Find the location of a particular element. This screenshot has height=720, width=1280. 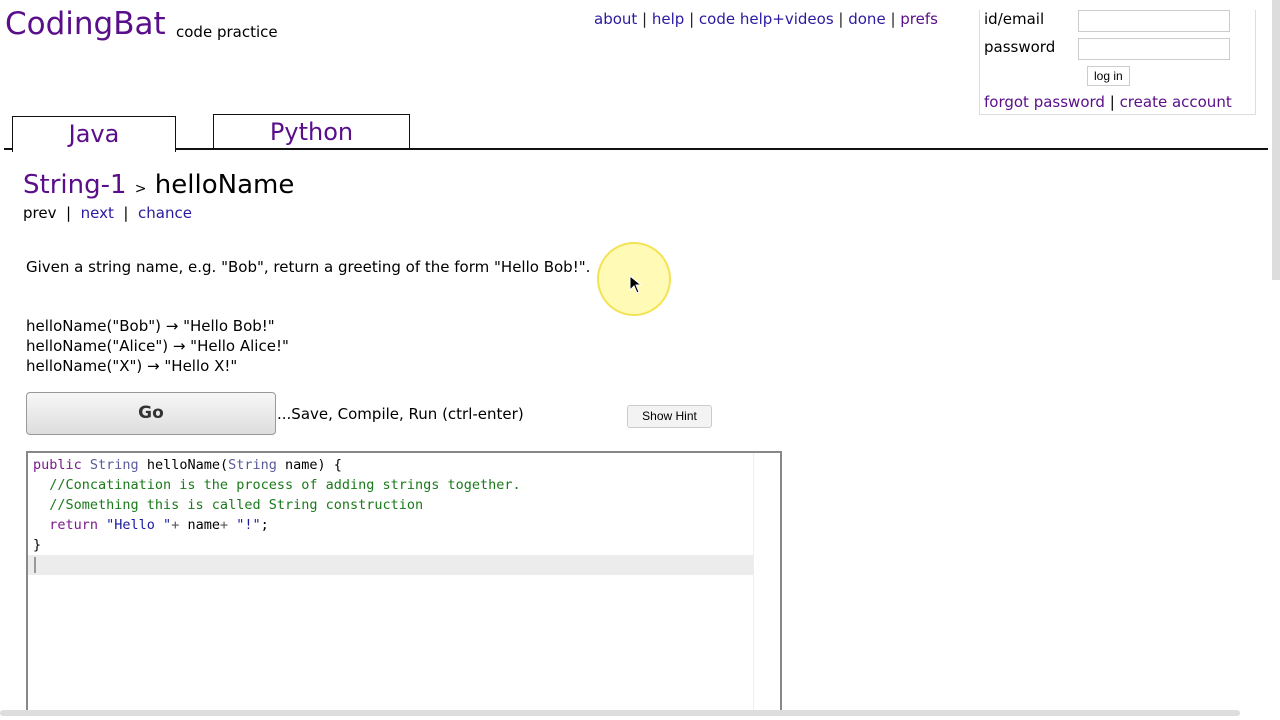

help-link: help is located at coordinates (668, 19).